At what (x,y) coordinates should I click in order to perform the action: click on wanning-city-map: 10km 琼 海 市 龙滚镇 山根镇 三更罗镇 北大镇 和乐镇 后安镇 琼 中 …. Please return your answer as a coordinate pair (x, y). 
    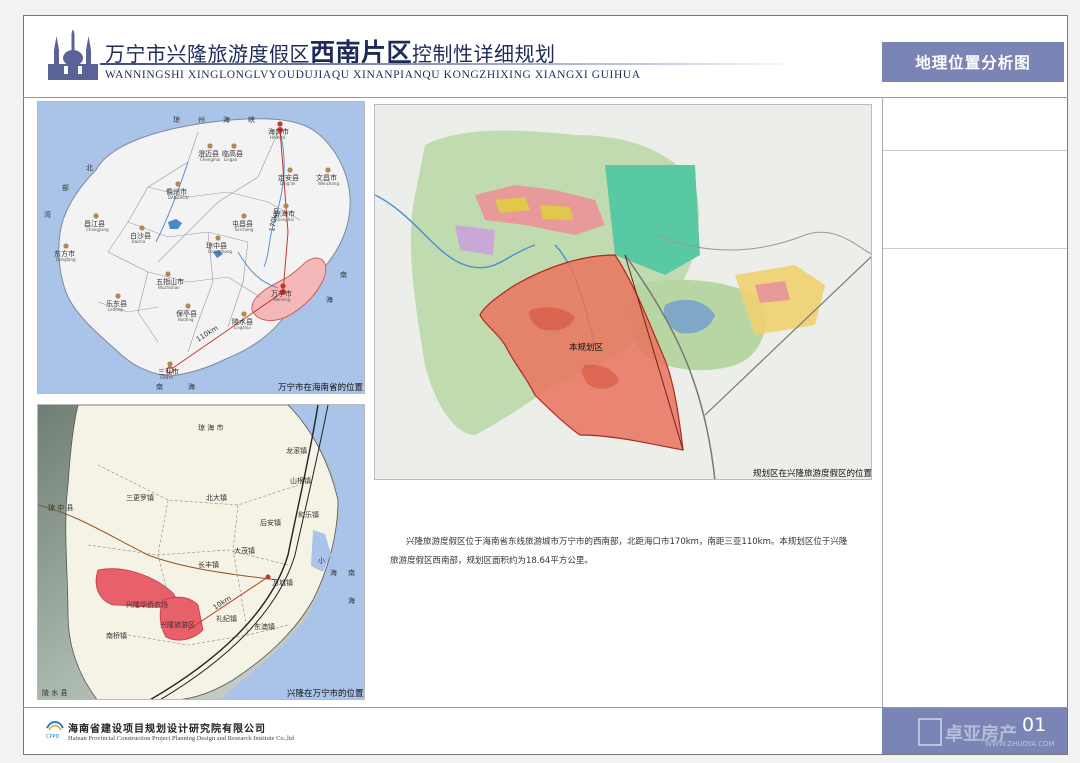
    Looking at the image, I should click on (201, 552).